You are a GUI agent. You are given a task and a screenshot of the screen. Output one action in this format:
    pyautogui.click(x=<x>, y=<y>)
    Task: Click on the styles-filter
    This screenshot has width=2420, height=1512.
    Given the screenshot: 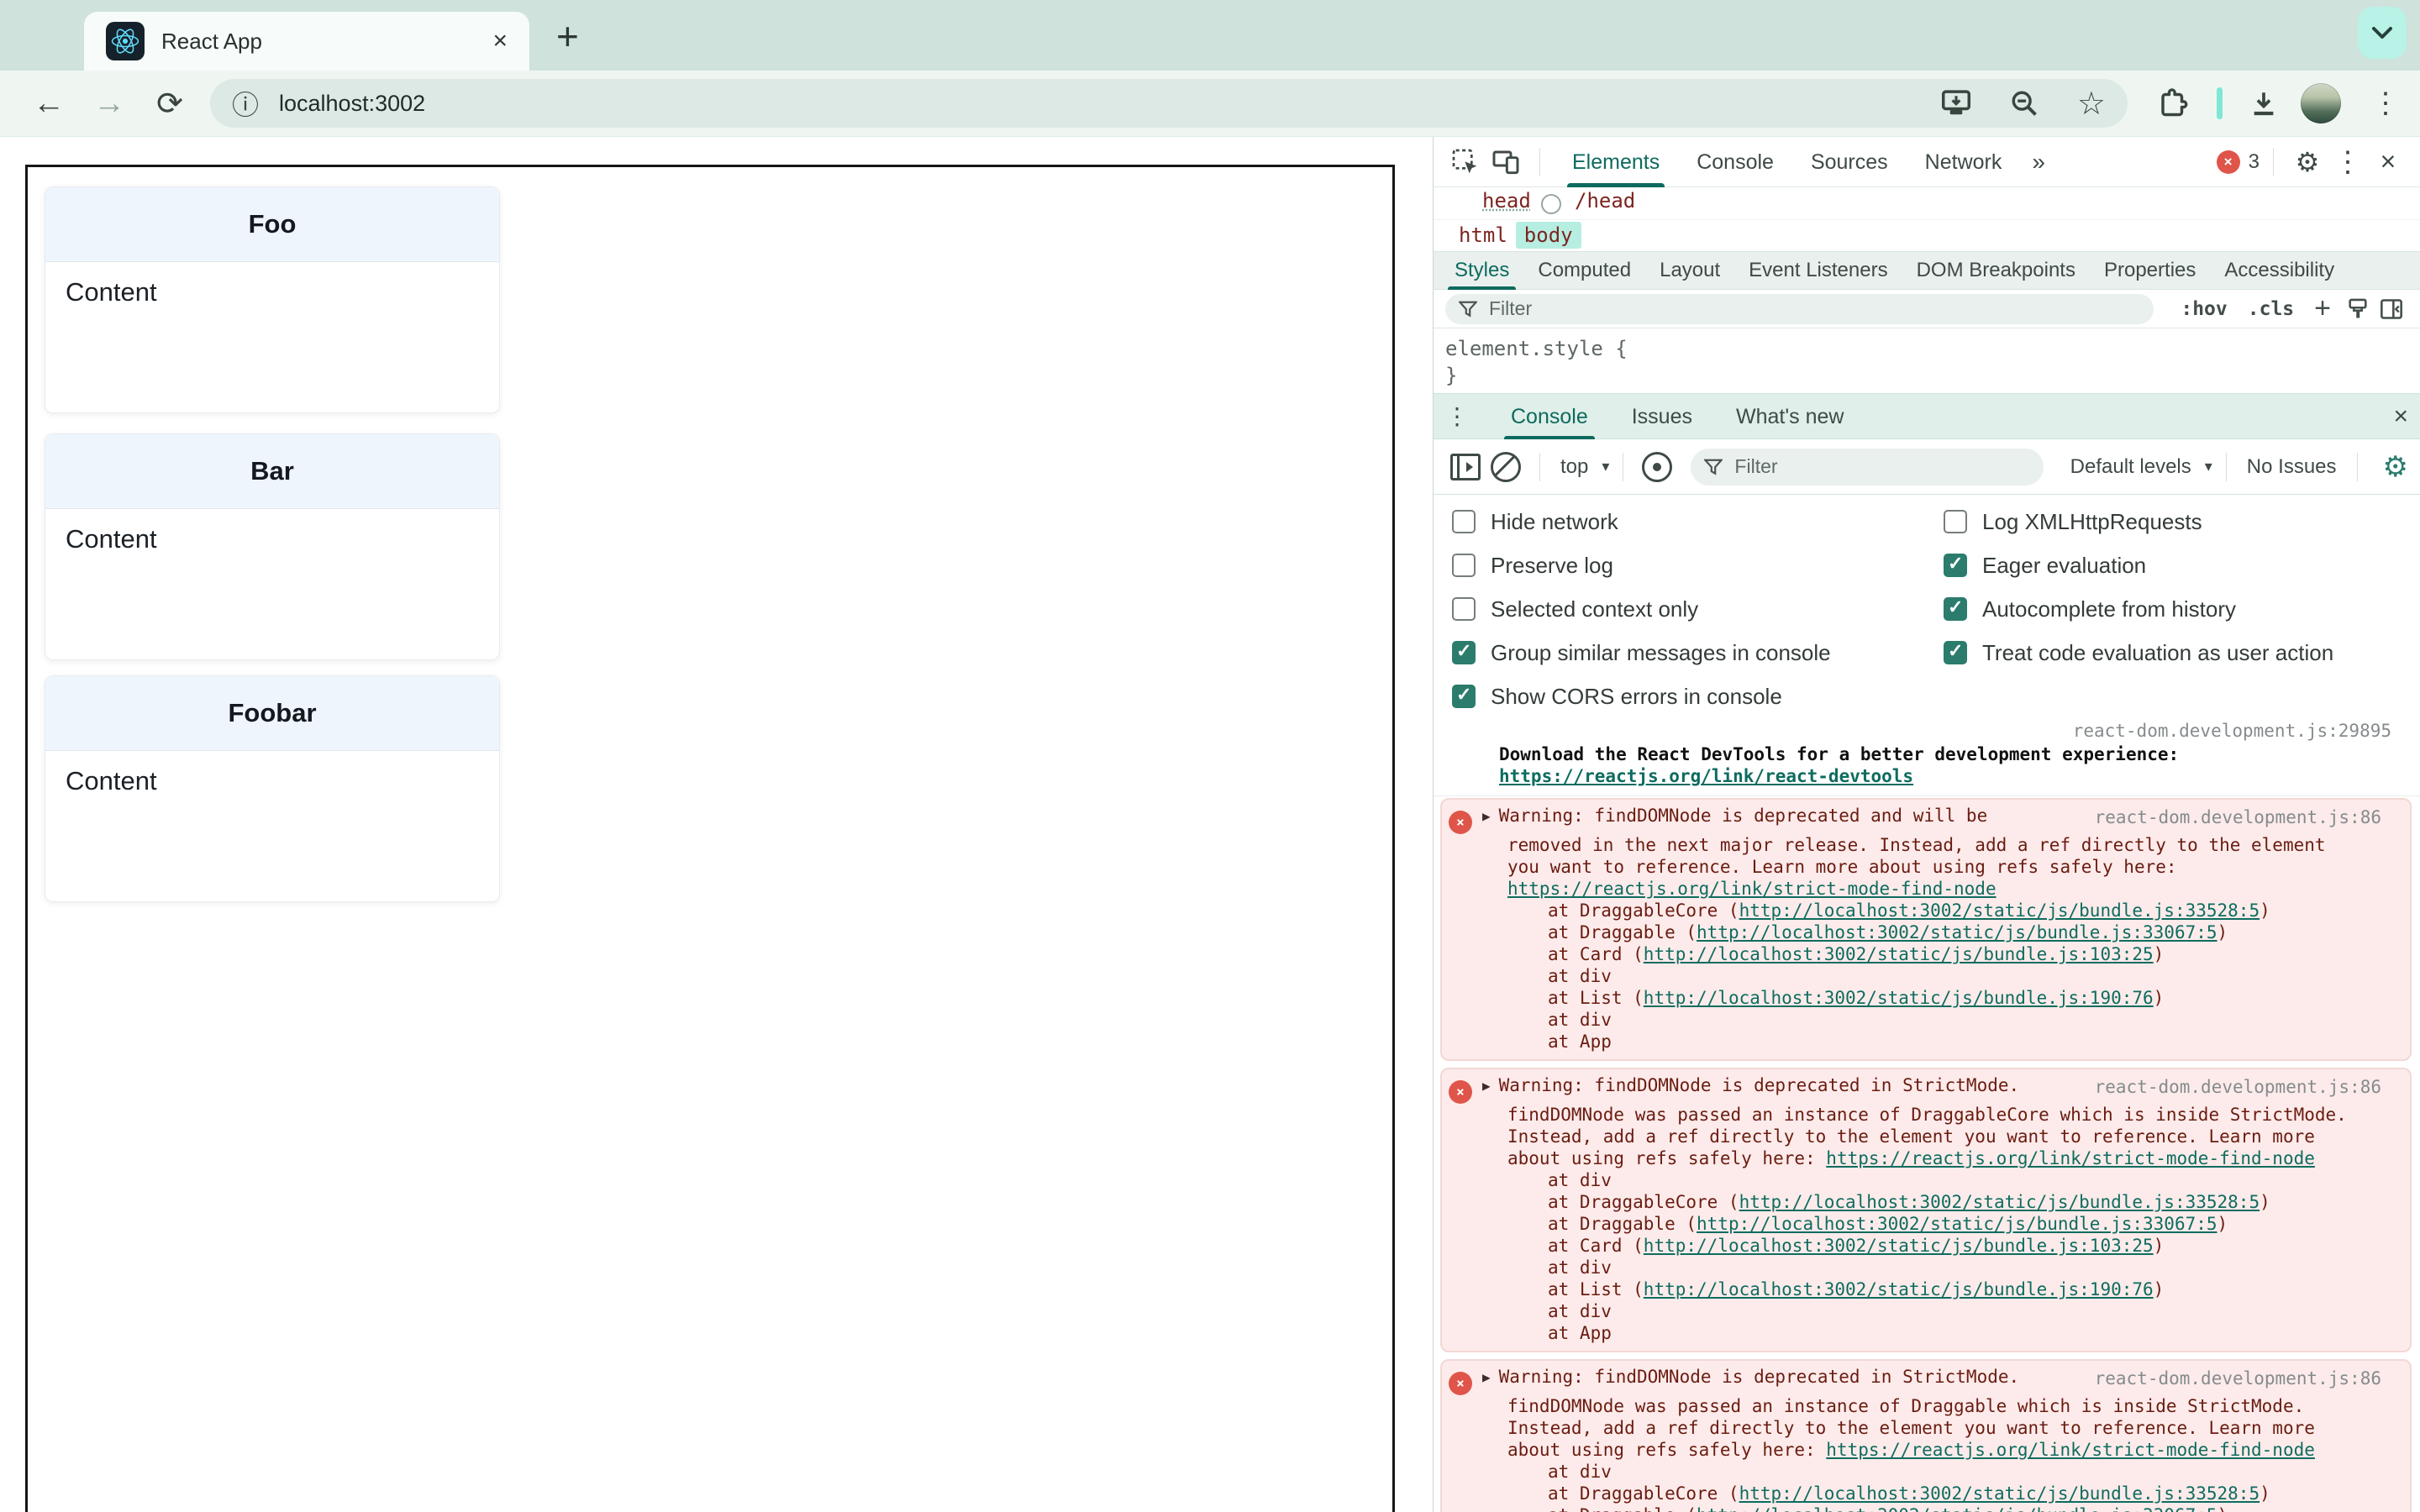 What is the action you would take?
    pyautogui.click(x=1800, y=308)
    